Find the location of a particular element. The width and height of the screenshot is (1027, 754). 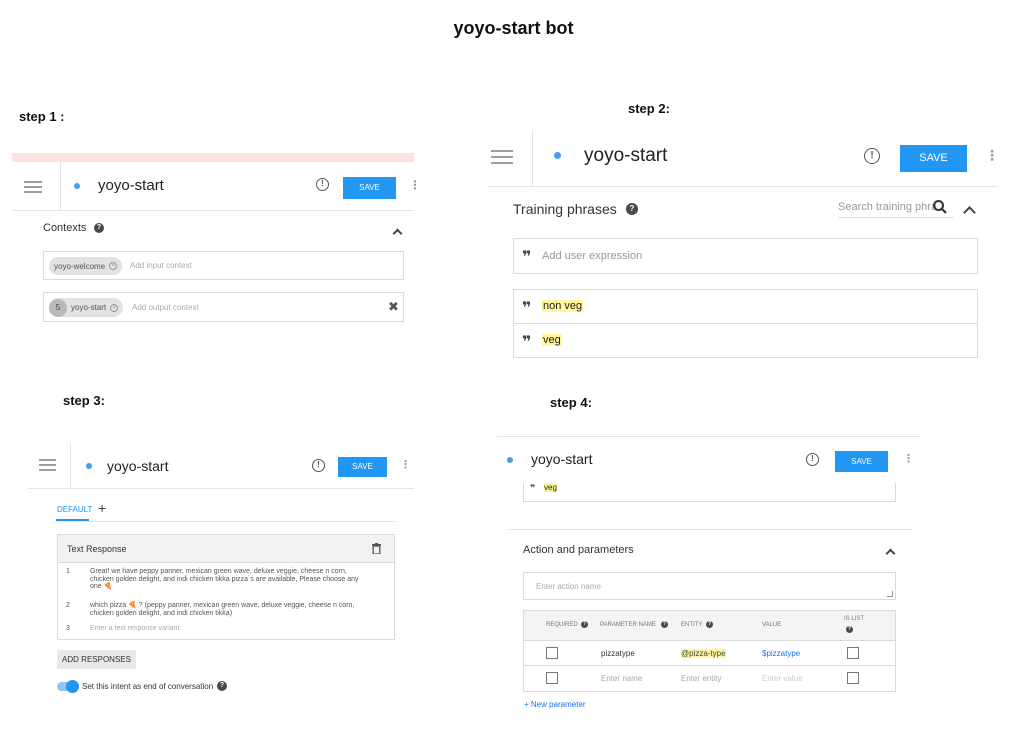

input-context-chip: yoyo-welcome × is located at coordinates (86, 266).